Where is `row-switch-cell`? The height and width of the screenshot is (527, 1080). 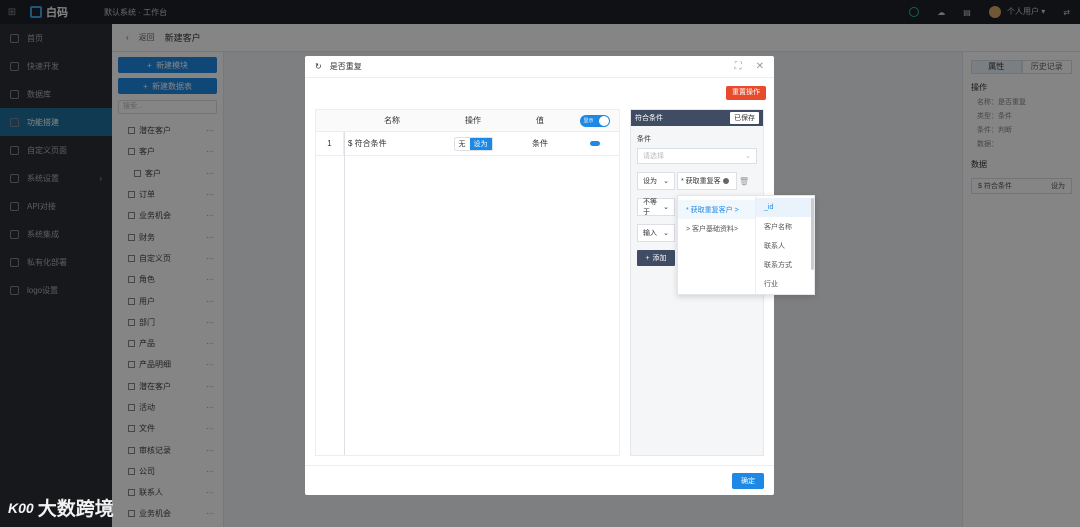 row-switch-cell is located at coordinates (594, 143).